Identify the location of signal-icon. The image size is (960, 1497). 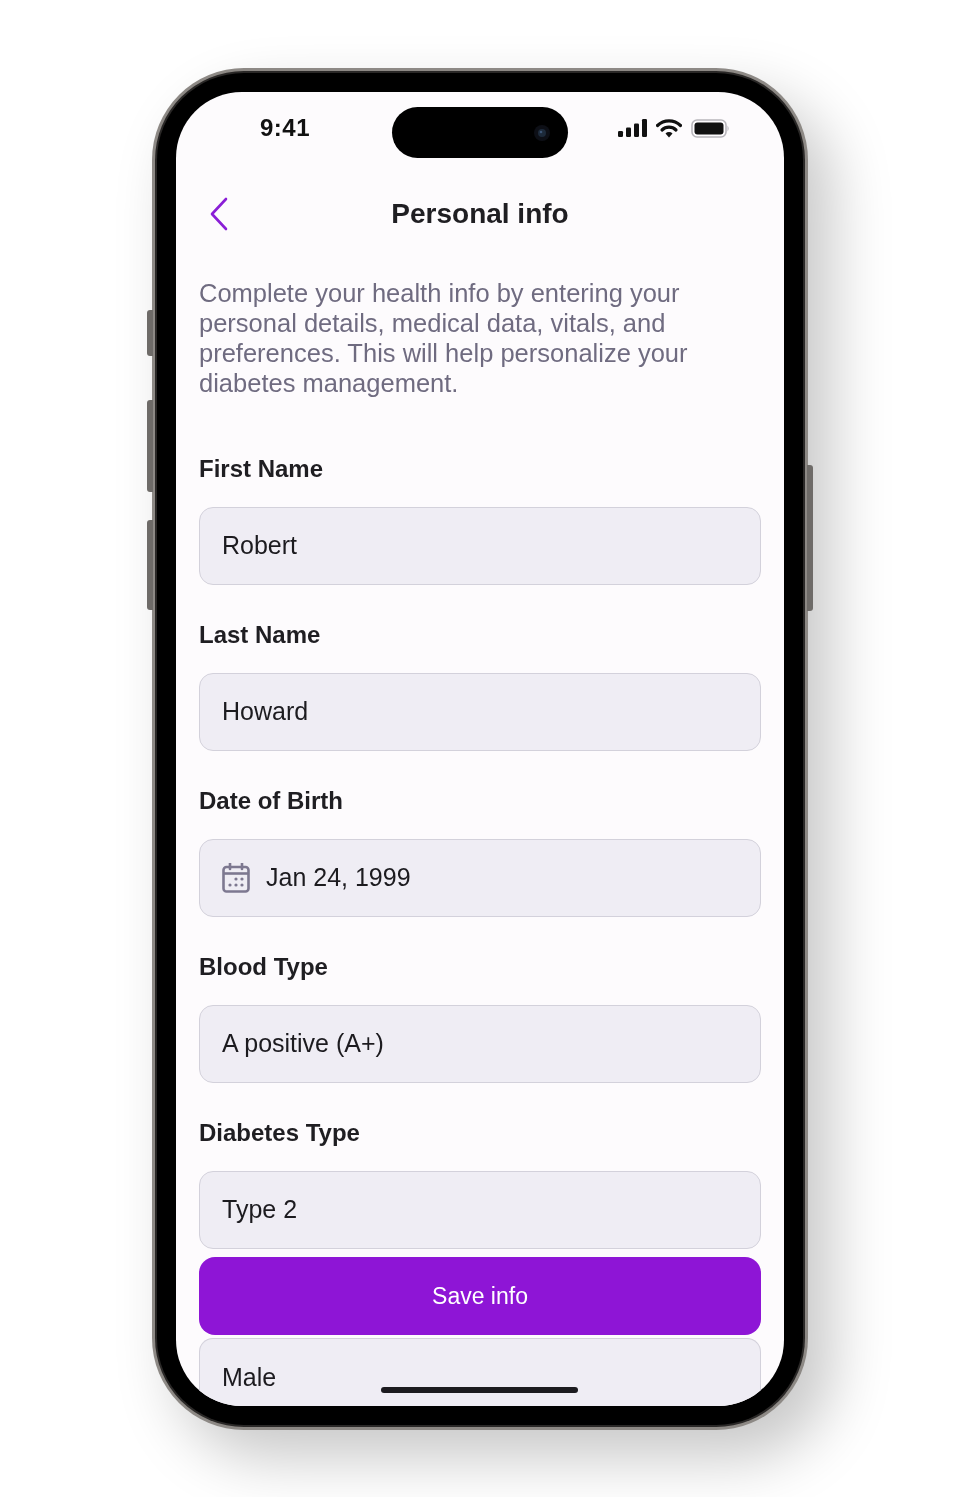
(632, 128).